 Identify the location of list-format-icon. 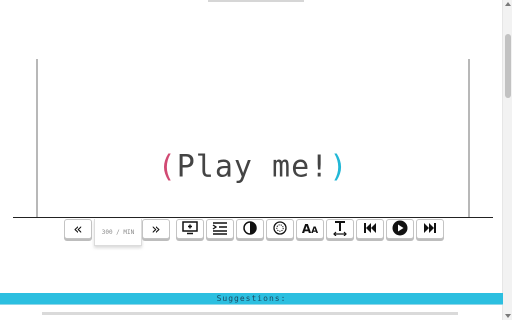
(220, 229).